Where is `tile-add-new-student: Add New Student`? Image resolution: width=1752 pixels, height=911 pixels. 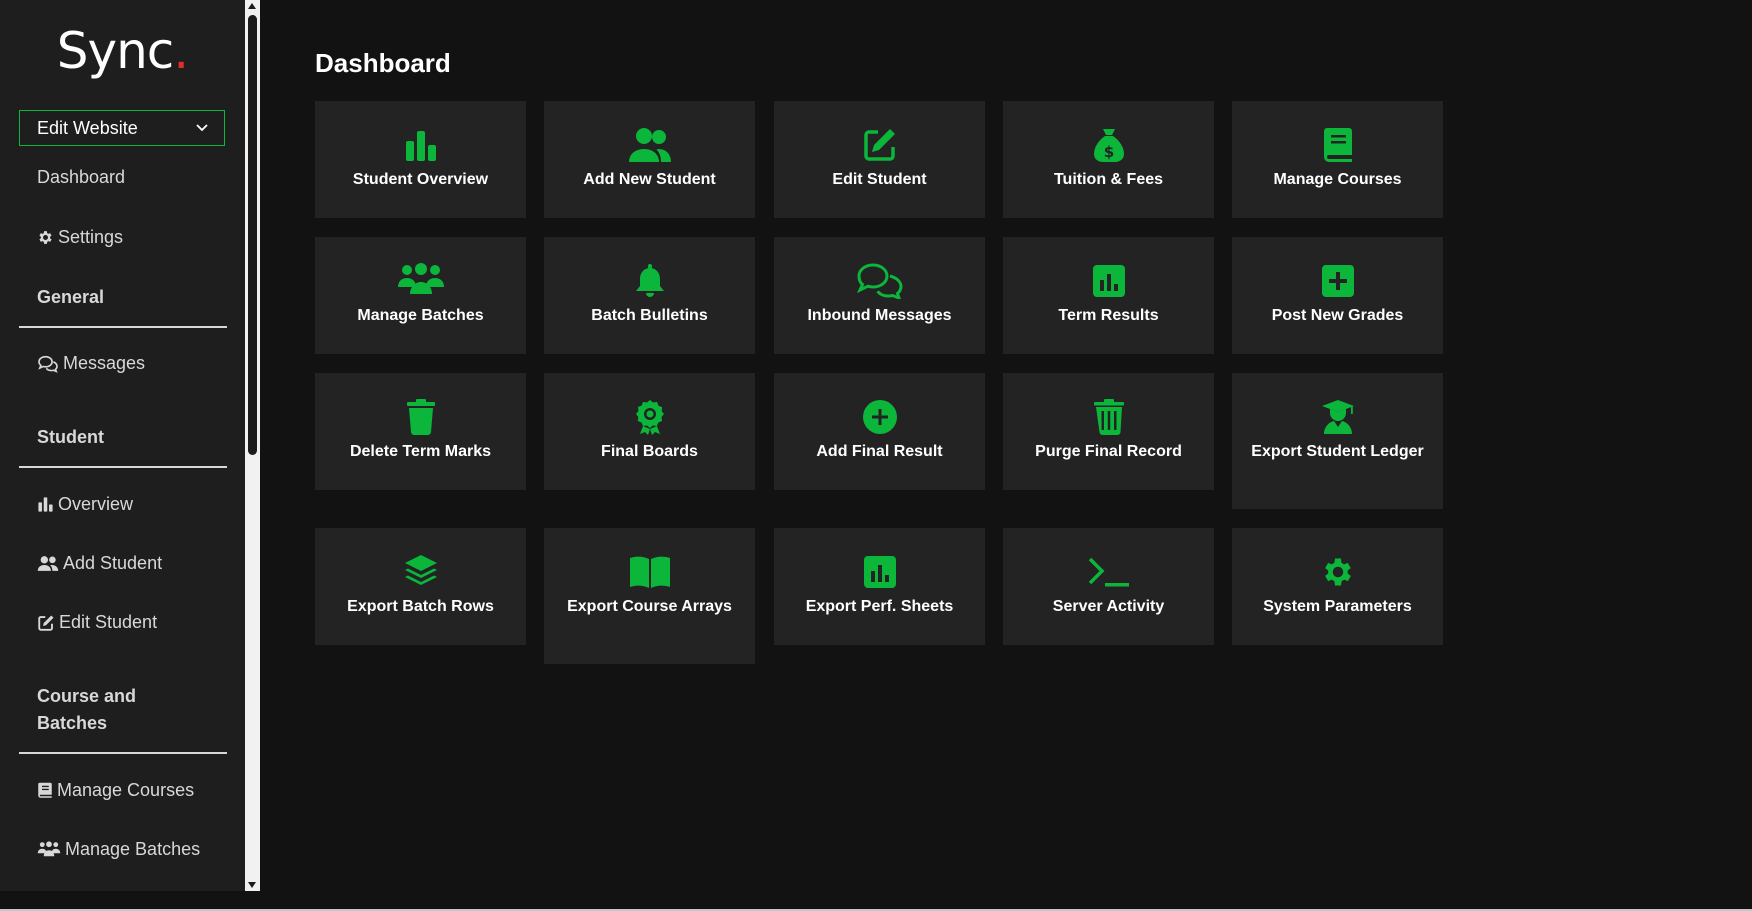
tile-add-new-student: Add New Student is located at coordinates (649, 159).